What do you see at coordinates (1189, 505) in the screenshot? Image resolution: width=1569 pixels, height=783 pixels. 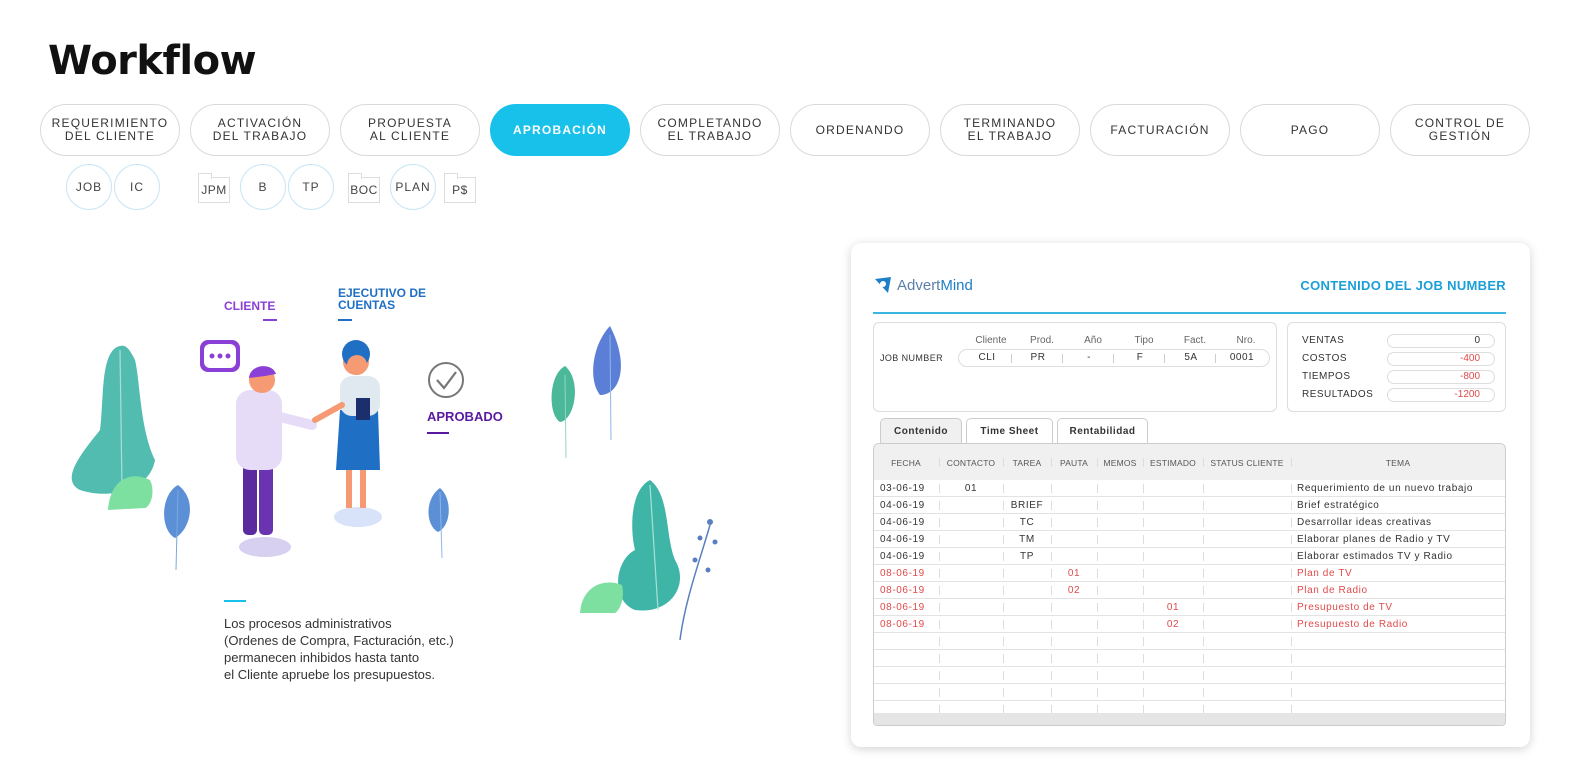 I see `table-row: 04-06-19 BRIEF Brief estratégico` at bounding box center [1189, 505].